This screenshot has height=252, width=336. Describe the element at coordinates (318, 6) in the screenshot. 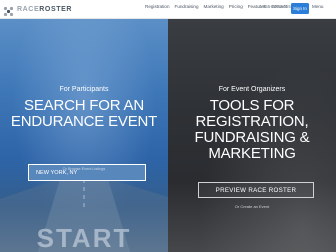

I see `menu-button: Menu` at that location.